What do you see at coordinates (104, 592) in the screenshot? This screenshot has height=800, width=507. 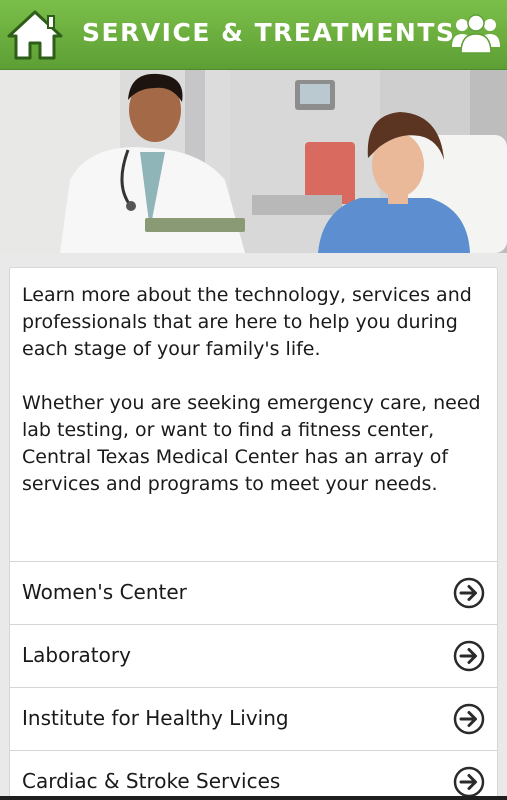 I see `list-item-label: Women's Center` at bounding box center [104, 592].